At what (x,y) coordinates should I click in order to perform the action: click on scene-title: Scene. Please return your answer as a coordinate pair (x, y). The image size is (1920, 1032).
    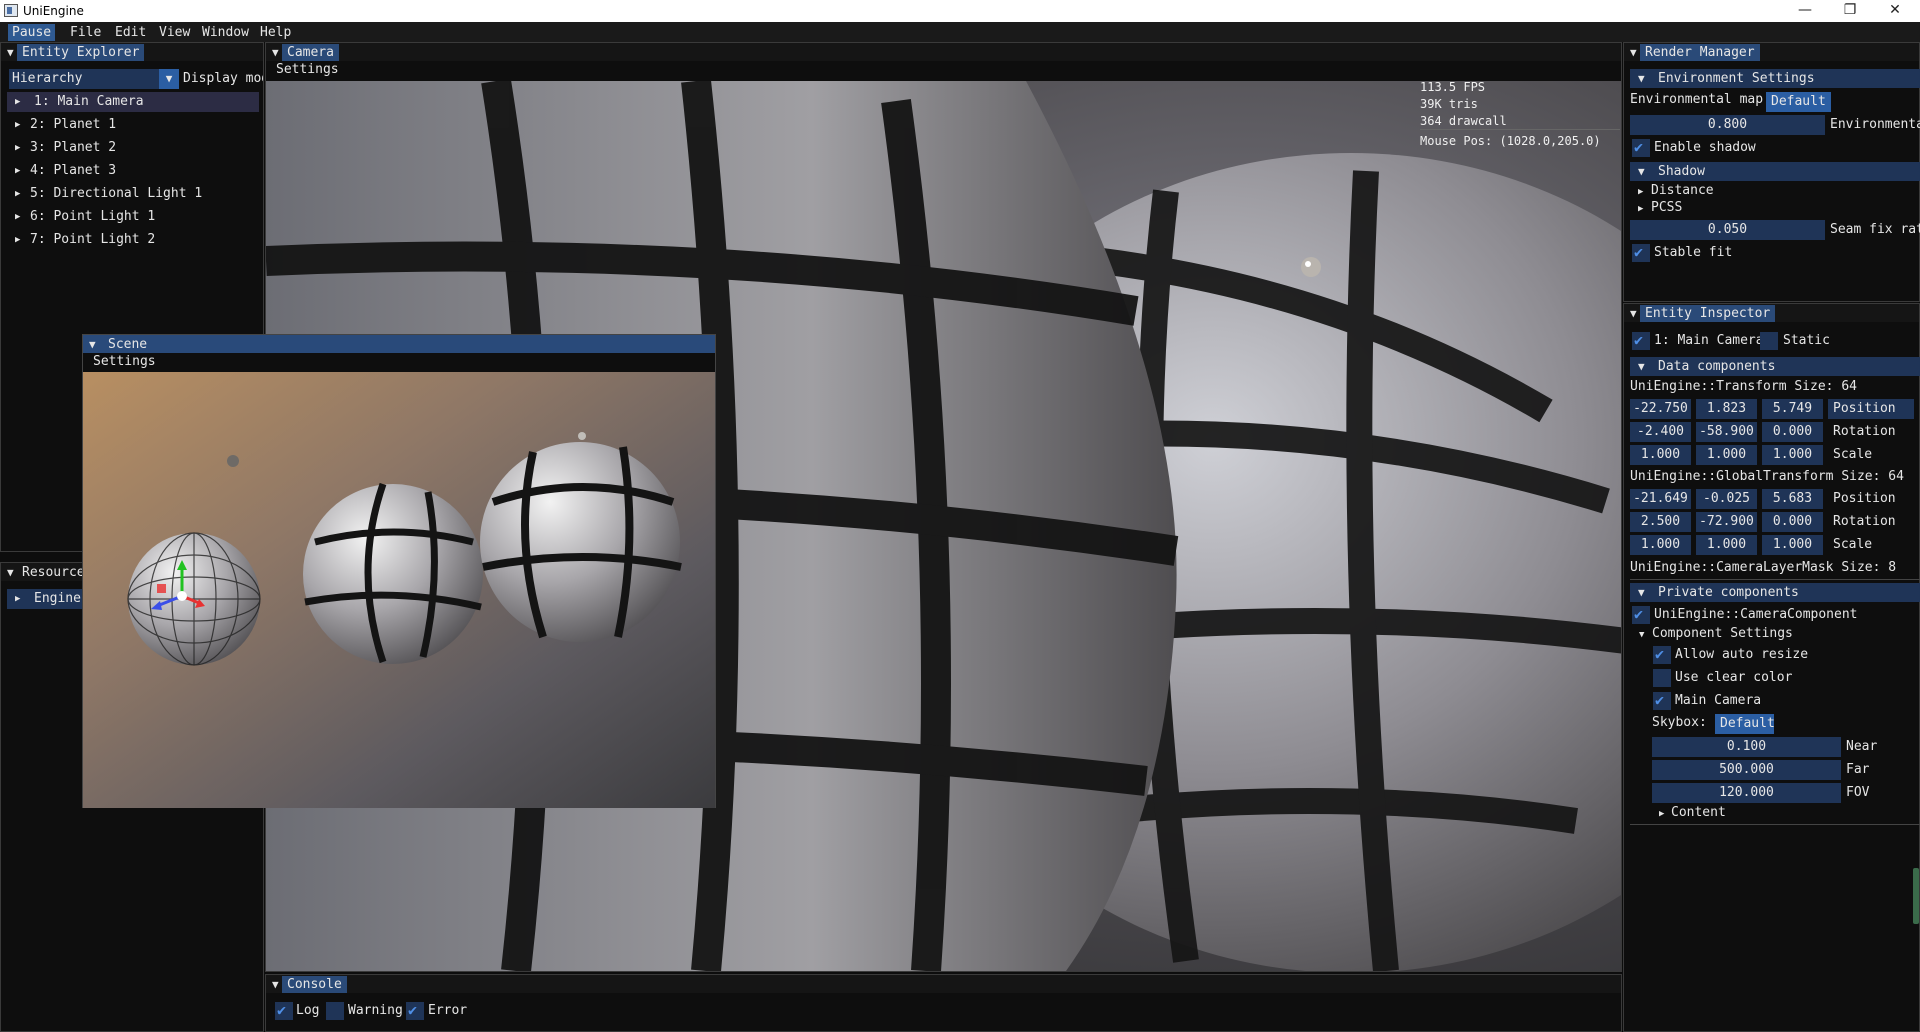
    Looking at the image, I should click on (127, 344).